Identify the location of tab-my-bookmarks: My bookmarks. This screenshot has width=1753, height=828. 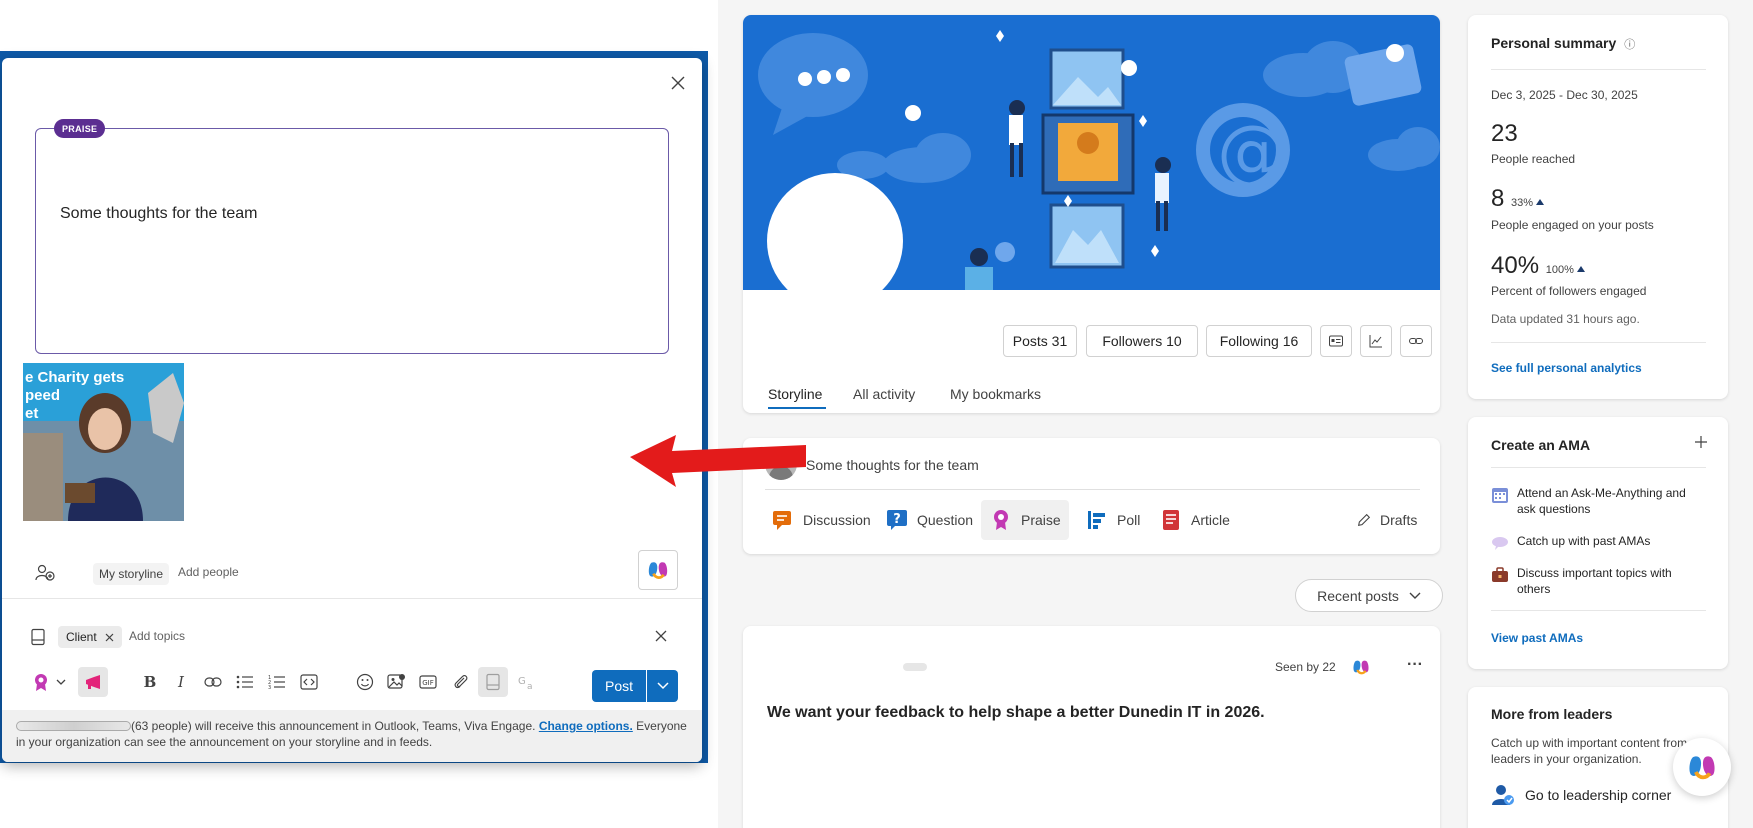
(995, 394).